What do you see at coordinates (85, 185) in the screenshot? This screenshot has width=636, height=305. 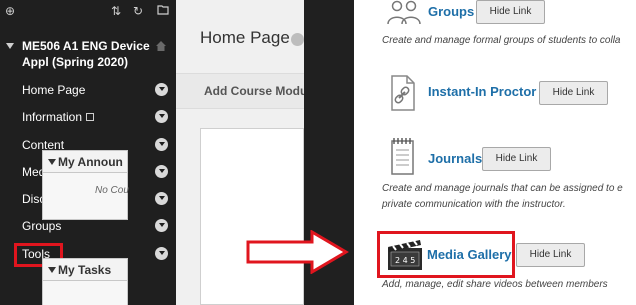 I see `announcements-module: My Announ No Cou` at bounding box center [85, 185].